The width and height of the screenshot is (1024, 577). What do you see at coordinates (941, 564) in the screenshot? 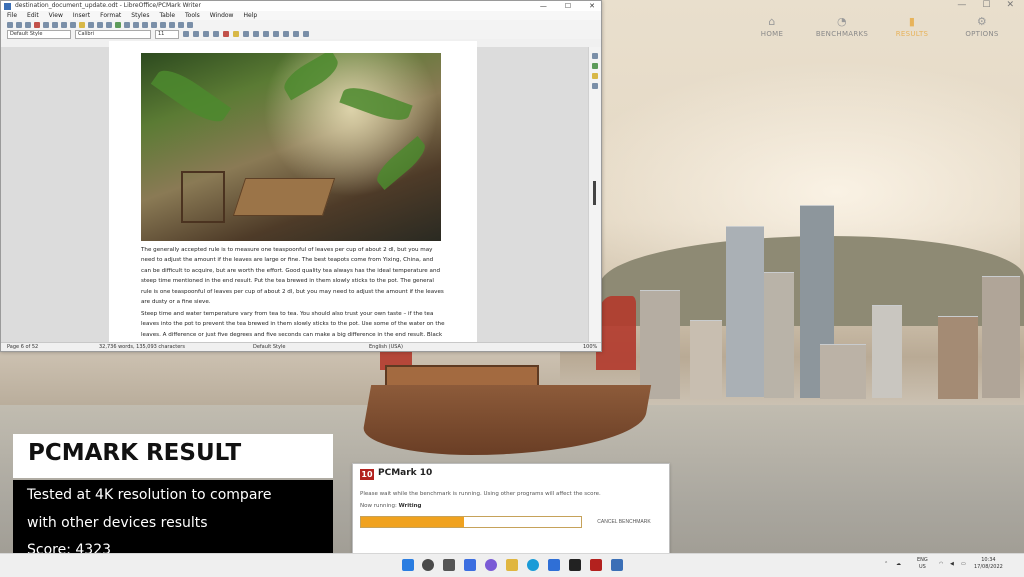
I see `wifi-icon: ◠` at bounding box center [941, 564].